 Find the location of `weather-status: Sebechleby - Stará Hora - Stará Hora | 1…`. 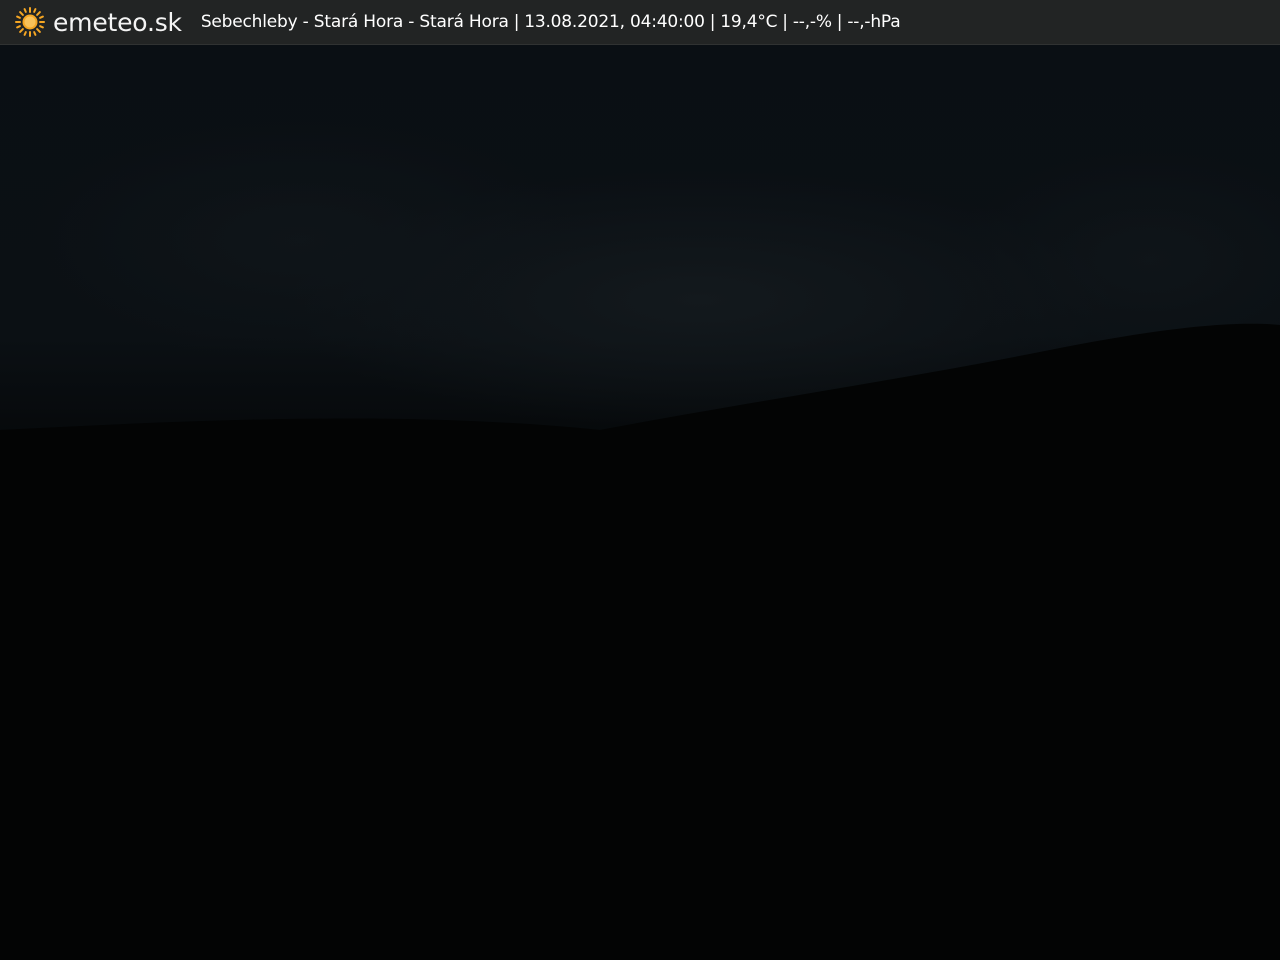

weather-status: Sebechleby - Stará Hora - Stará Hora | 1… is located at coordinates (551, 22).